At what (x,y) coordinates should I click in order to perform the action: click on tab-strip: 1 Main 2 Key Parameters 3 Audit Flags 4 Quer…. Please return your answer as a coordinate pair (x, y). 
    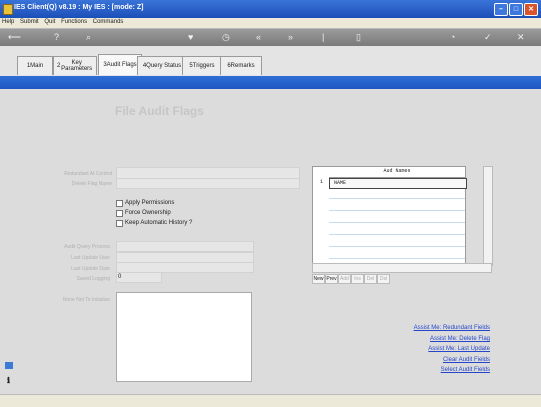
    Looking at the image, I should click on (270, 61).